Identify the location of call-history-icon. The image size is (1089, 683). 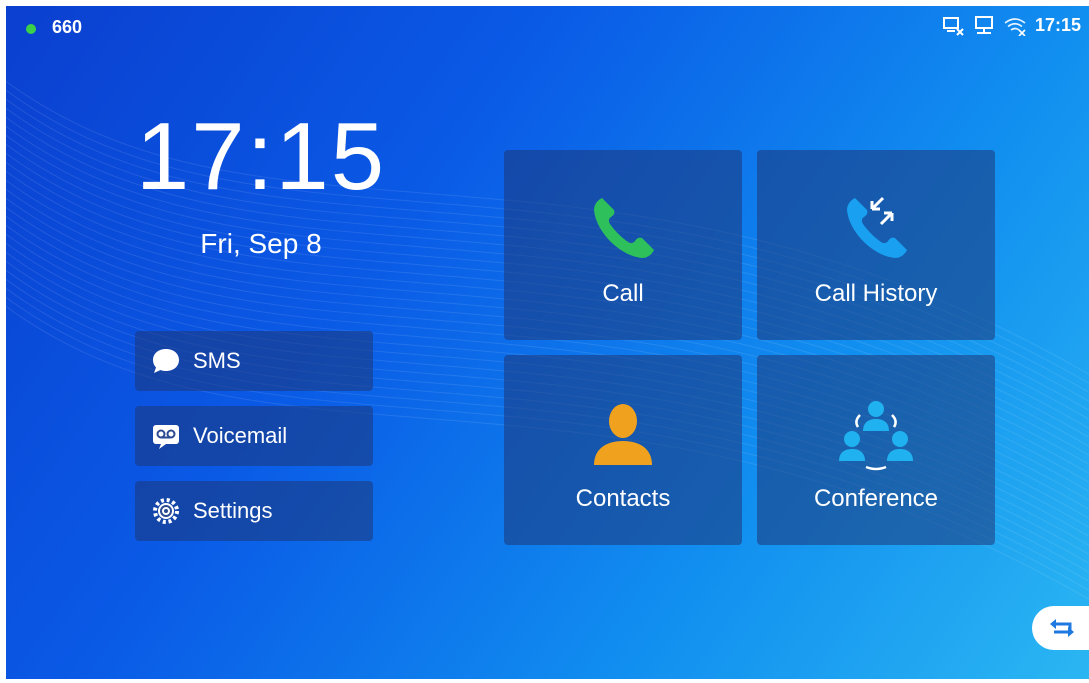
(877, 227).